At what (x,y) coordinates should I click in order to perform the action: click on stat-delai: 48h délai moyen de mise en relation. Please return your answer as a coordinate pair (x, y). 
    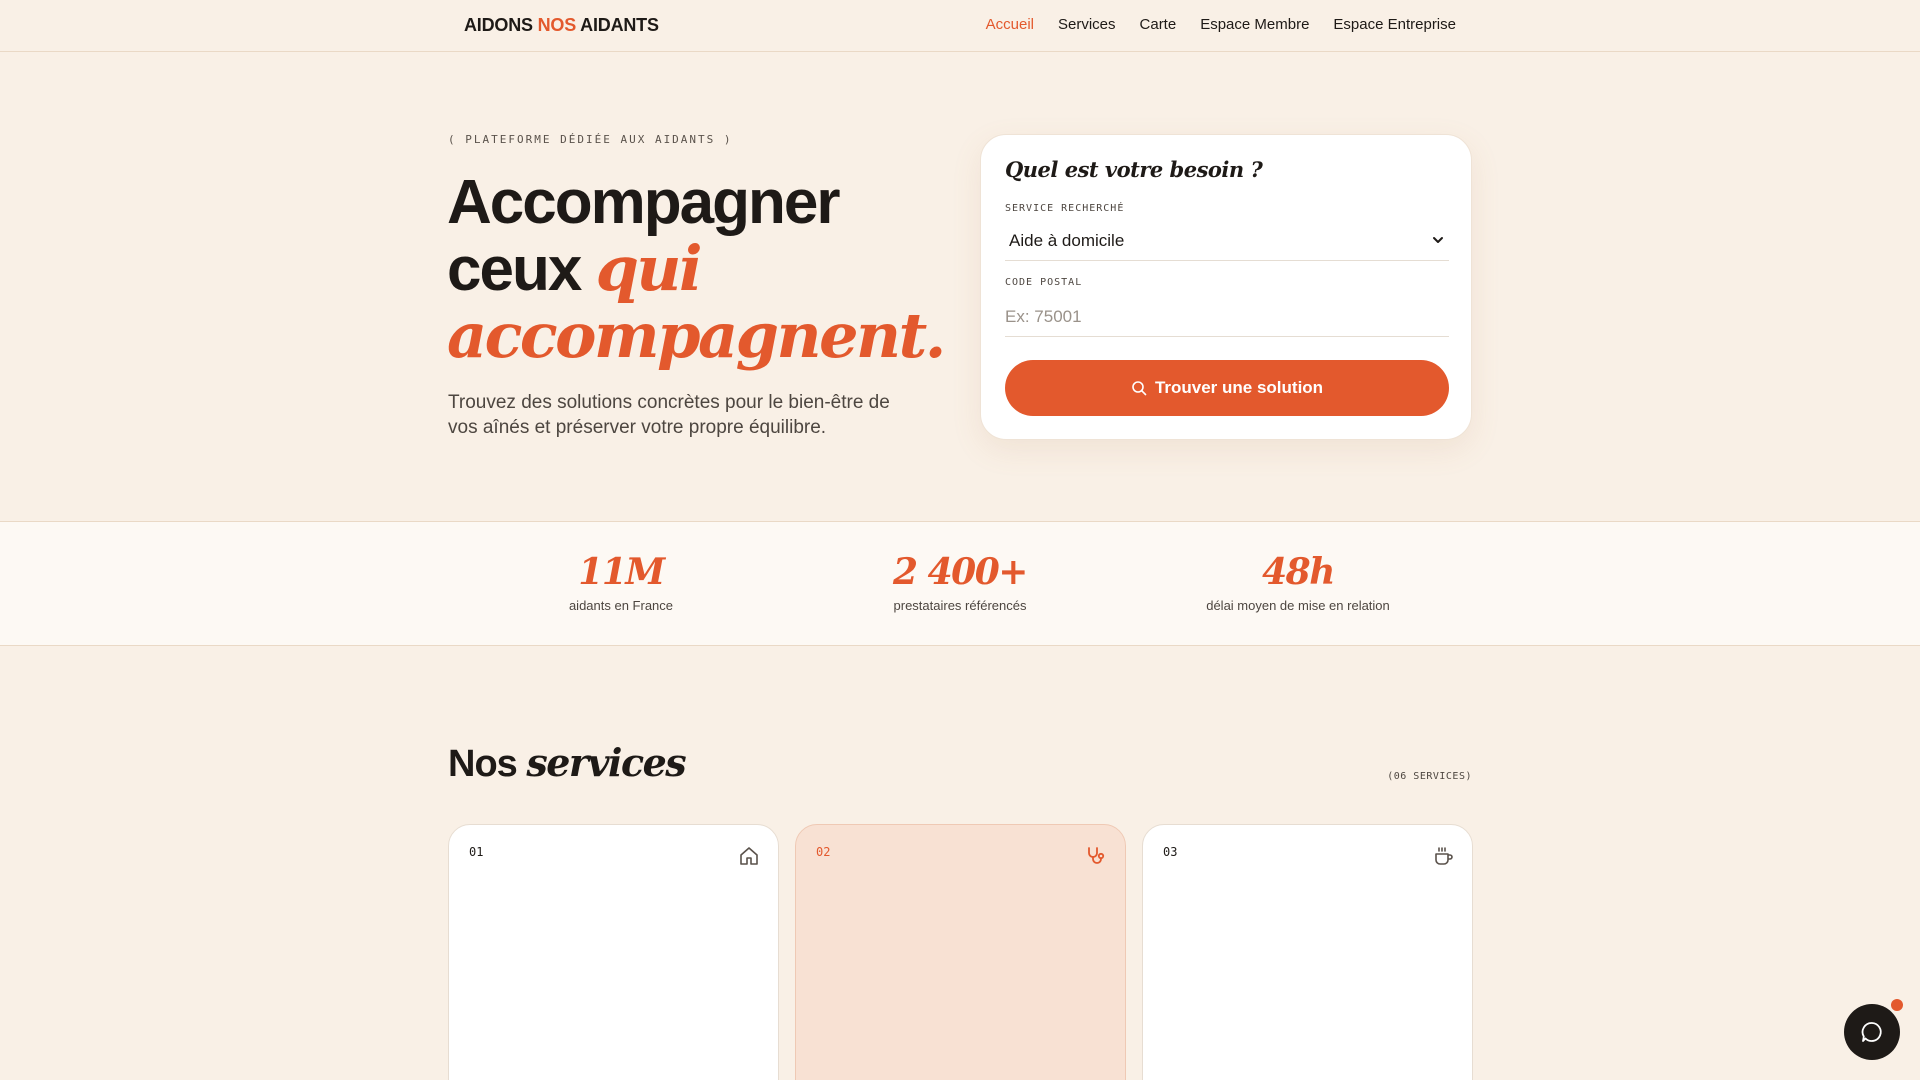
    Looking at the image, I should click on (1298, 582).